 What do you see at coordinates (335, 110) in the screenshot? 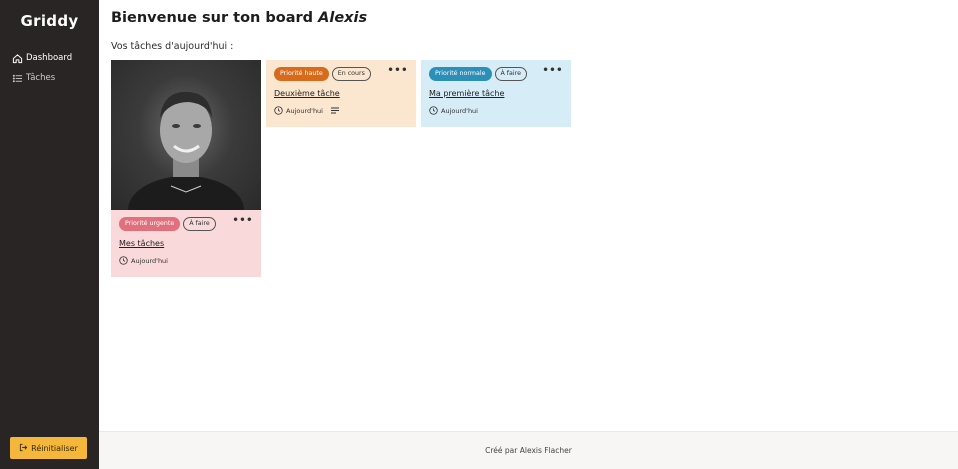
I see `description-icon` at bounding box center [335, 110].